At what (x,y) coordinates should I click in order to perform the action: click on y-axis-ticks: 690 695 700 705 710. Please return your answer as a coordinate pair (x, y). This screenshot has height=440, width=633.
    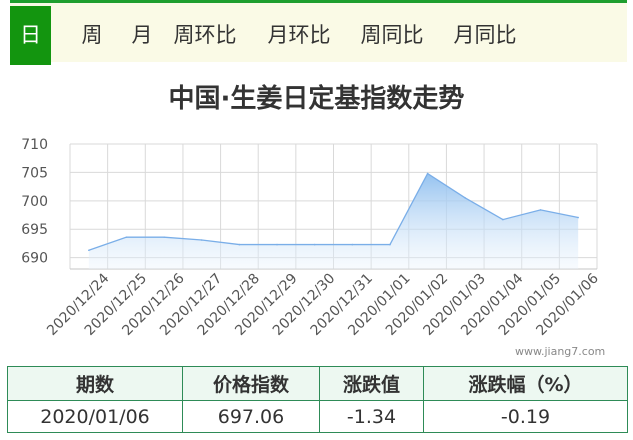
    Looking at the image, I should click on (34, 202).